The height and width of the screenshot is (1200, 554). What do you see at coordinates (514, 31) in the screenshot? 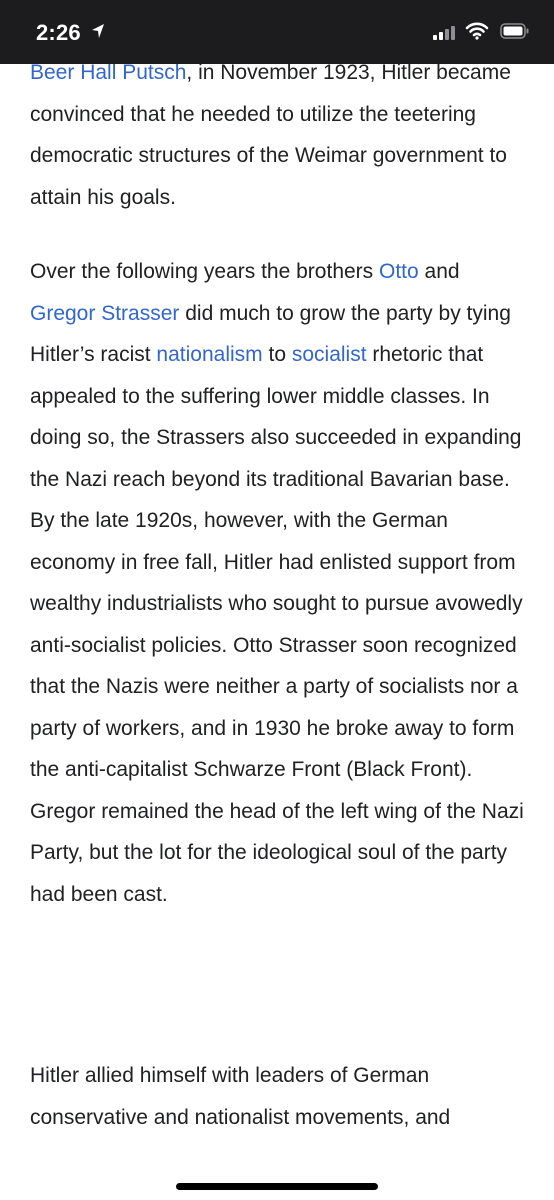
I see `battery-icon` at bounding box center [514, 31].